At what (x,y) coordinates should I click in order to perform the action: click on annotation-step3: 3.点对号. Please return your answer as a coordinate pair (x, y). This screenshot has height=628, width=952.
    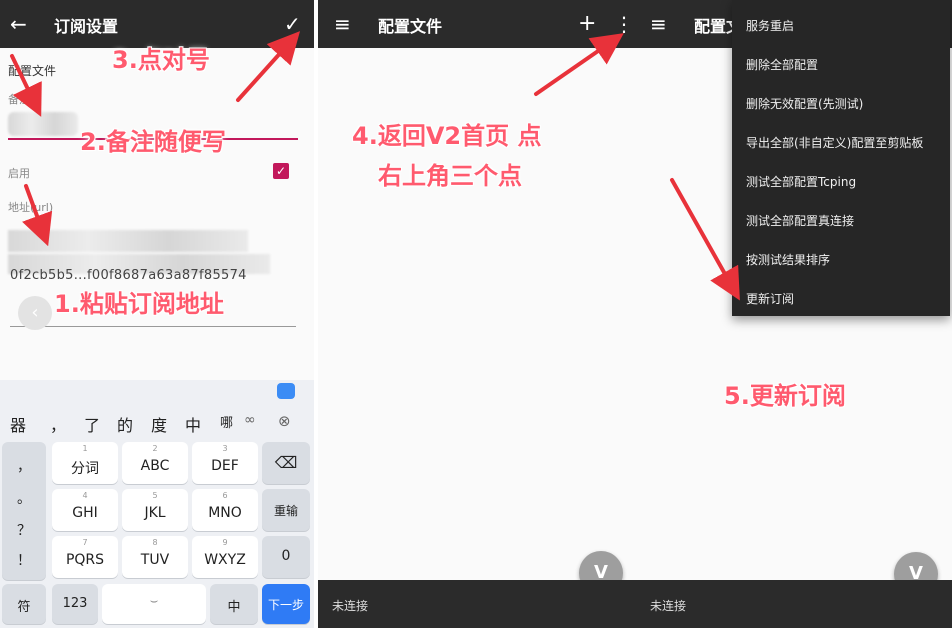
    Looking at the image, I should click on (161, 60).